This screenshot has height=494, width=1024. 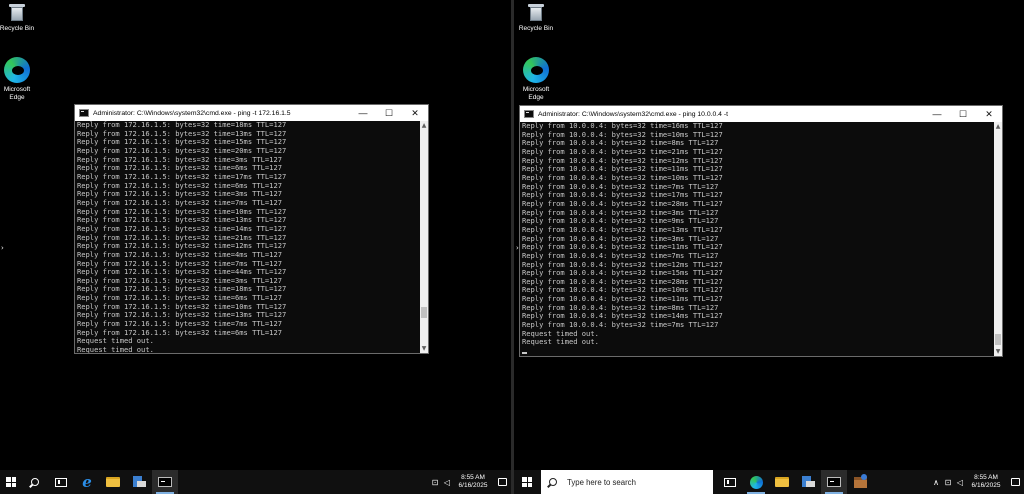 I want to click on system-tray: ∧ ⊡ ◁ 8:55 AM 6/16/2025, so click(x=977, y=482).